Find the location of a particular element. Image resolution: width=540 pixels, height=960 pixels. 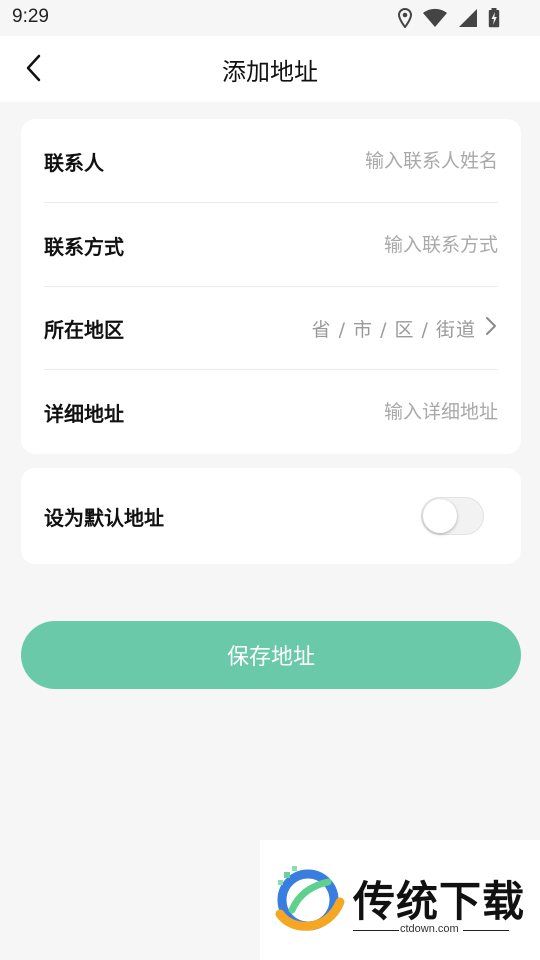

watermark-title: 传统下载 is located at coordinates (439, 901).